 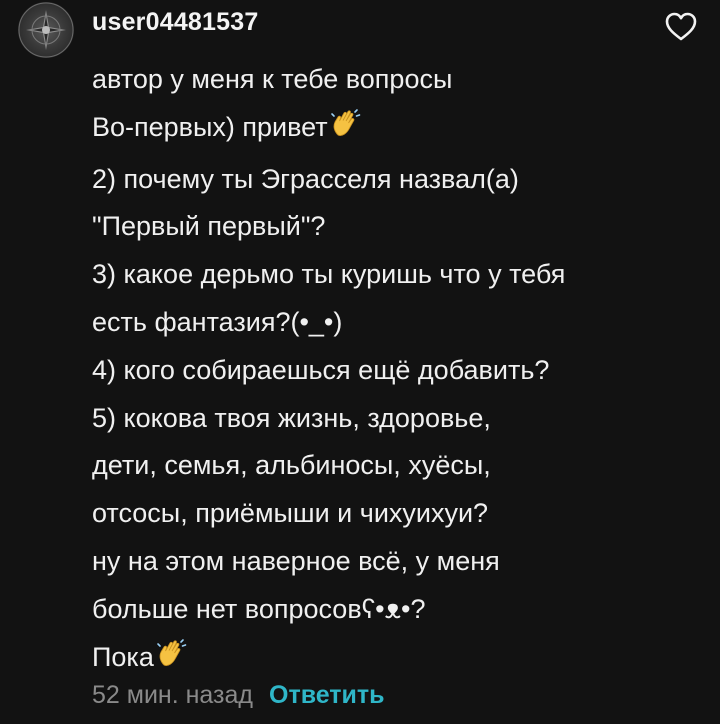 What do you see at coordinates (327, 695) in the screenshot?
I see `reply-button: Ответить` at bounding box center [327, 695].